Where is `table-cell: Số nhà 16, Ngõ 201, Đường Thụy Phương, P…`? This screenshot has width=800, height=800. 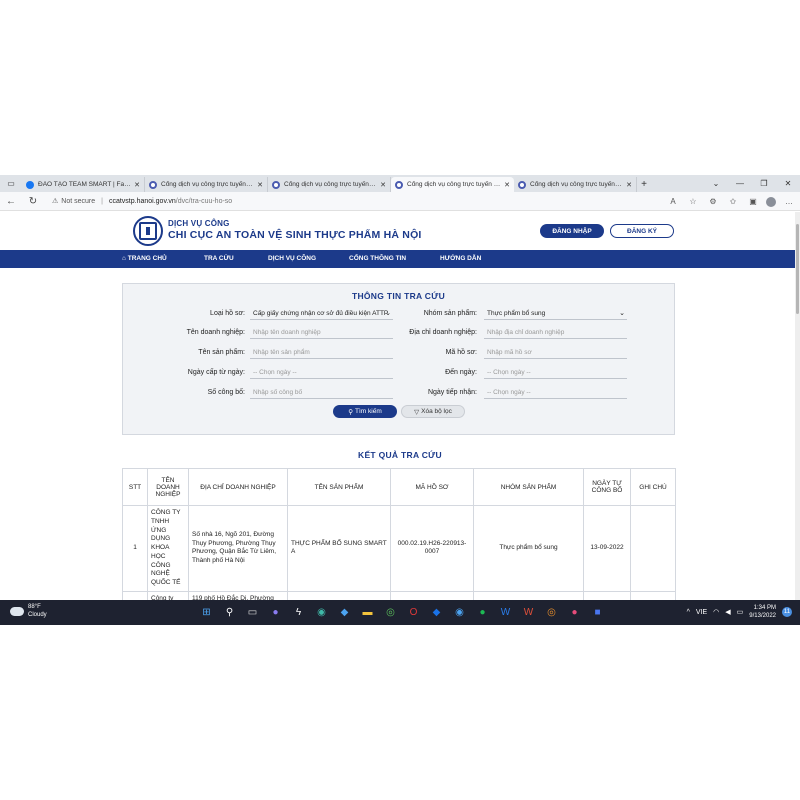 table-cell: Số nhà 16, Ngõ 201, Đường Thụy Phương, P… is located at coordinates (238, 548).